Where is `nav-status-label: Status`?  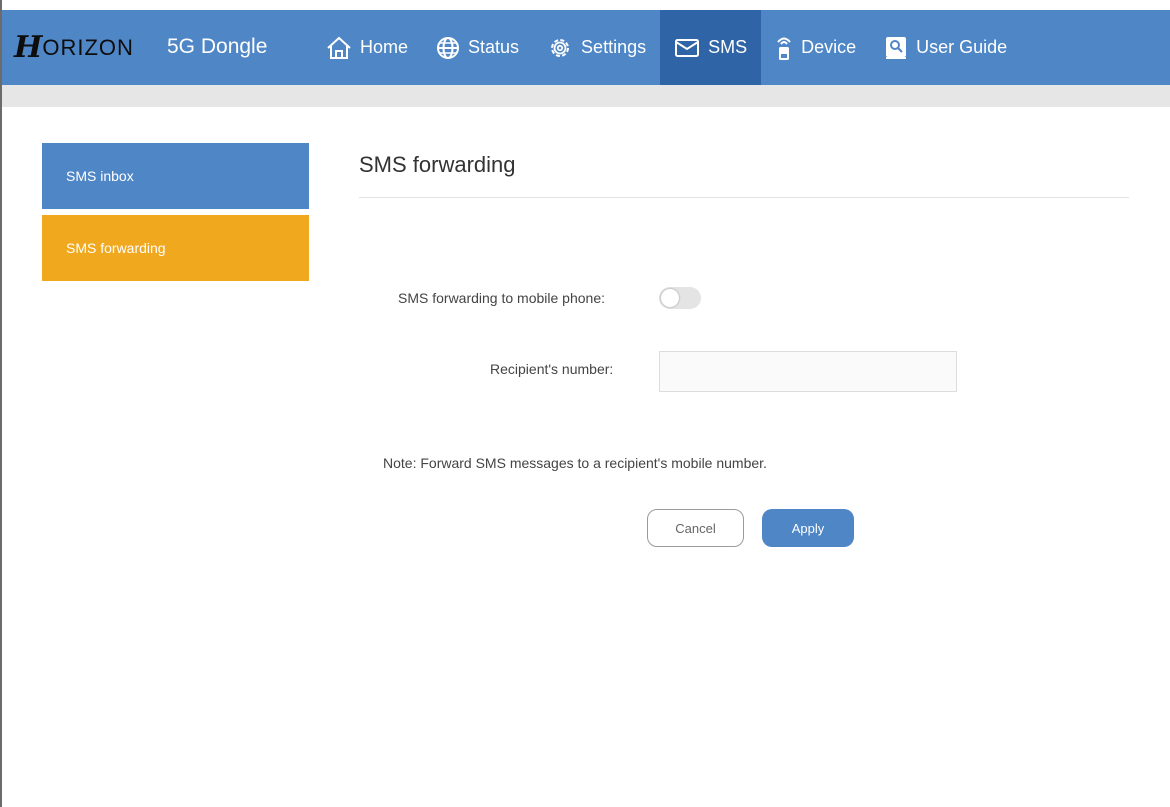
nav-status-label: Status is located at coordinates (494, 47).